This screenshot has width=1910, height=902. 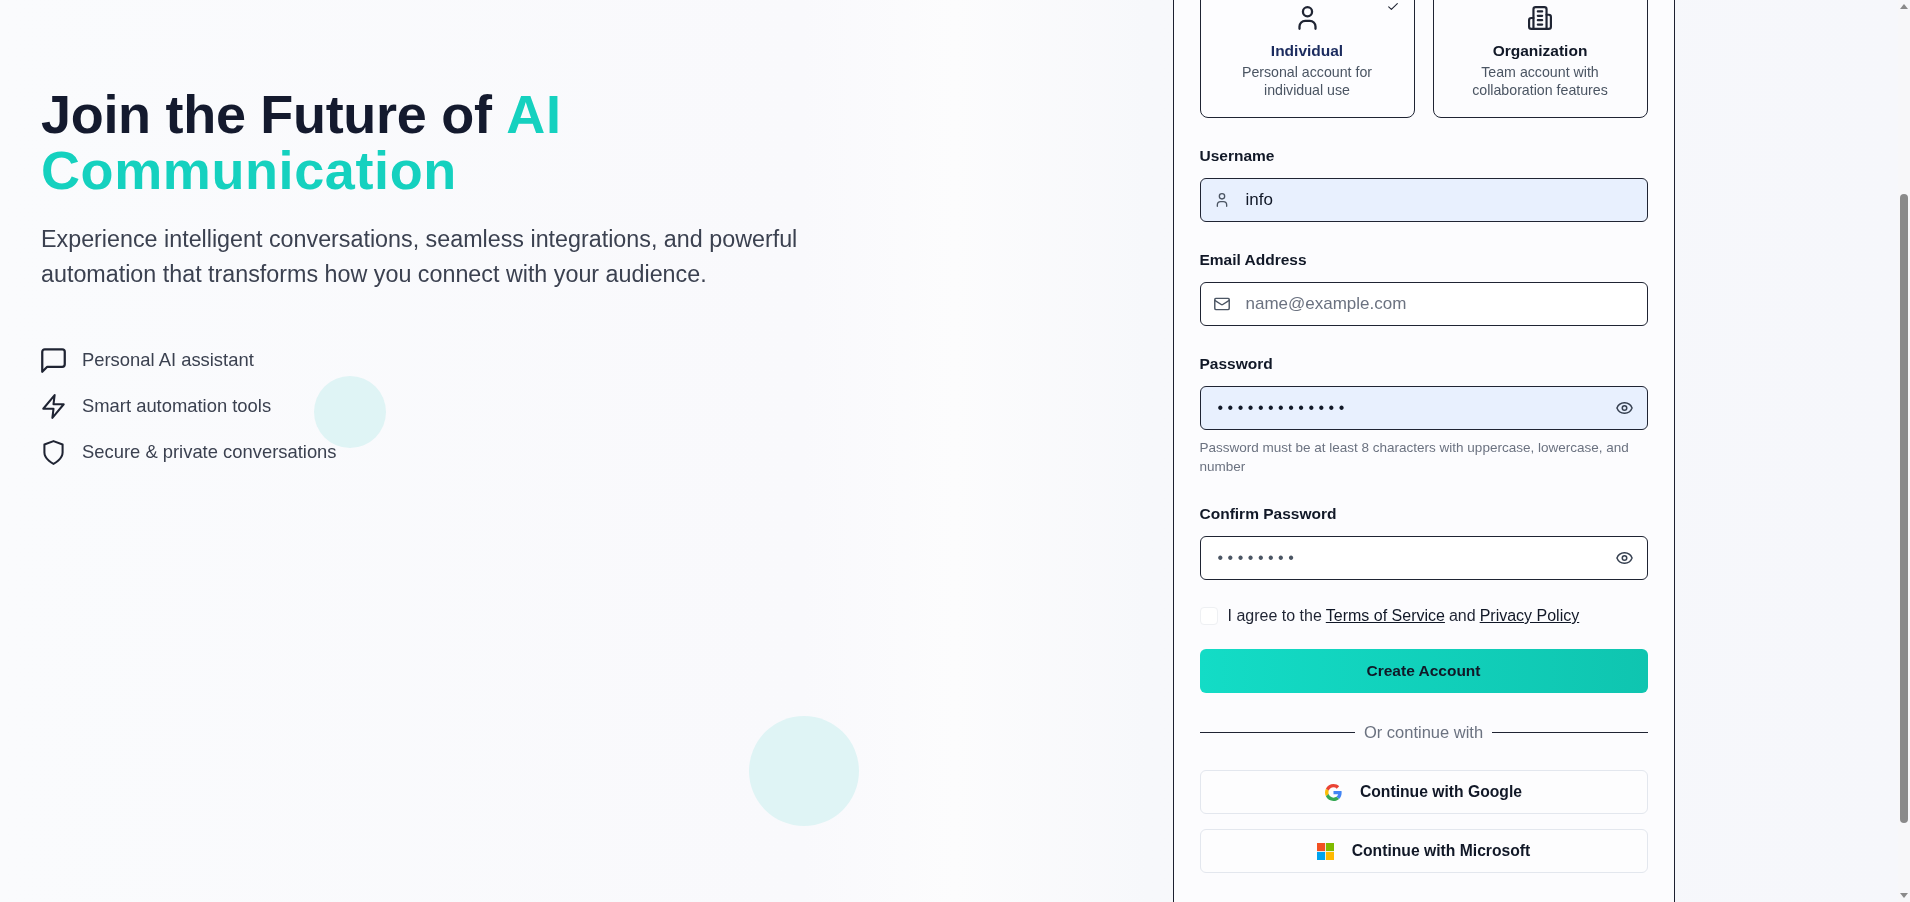 What do you see at coordinates (1423, 851) in the screenshot?
I see `social-login-button: Continue with Microsoft` at bounding box center [1423, 851].